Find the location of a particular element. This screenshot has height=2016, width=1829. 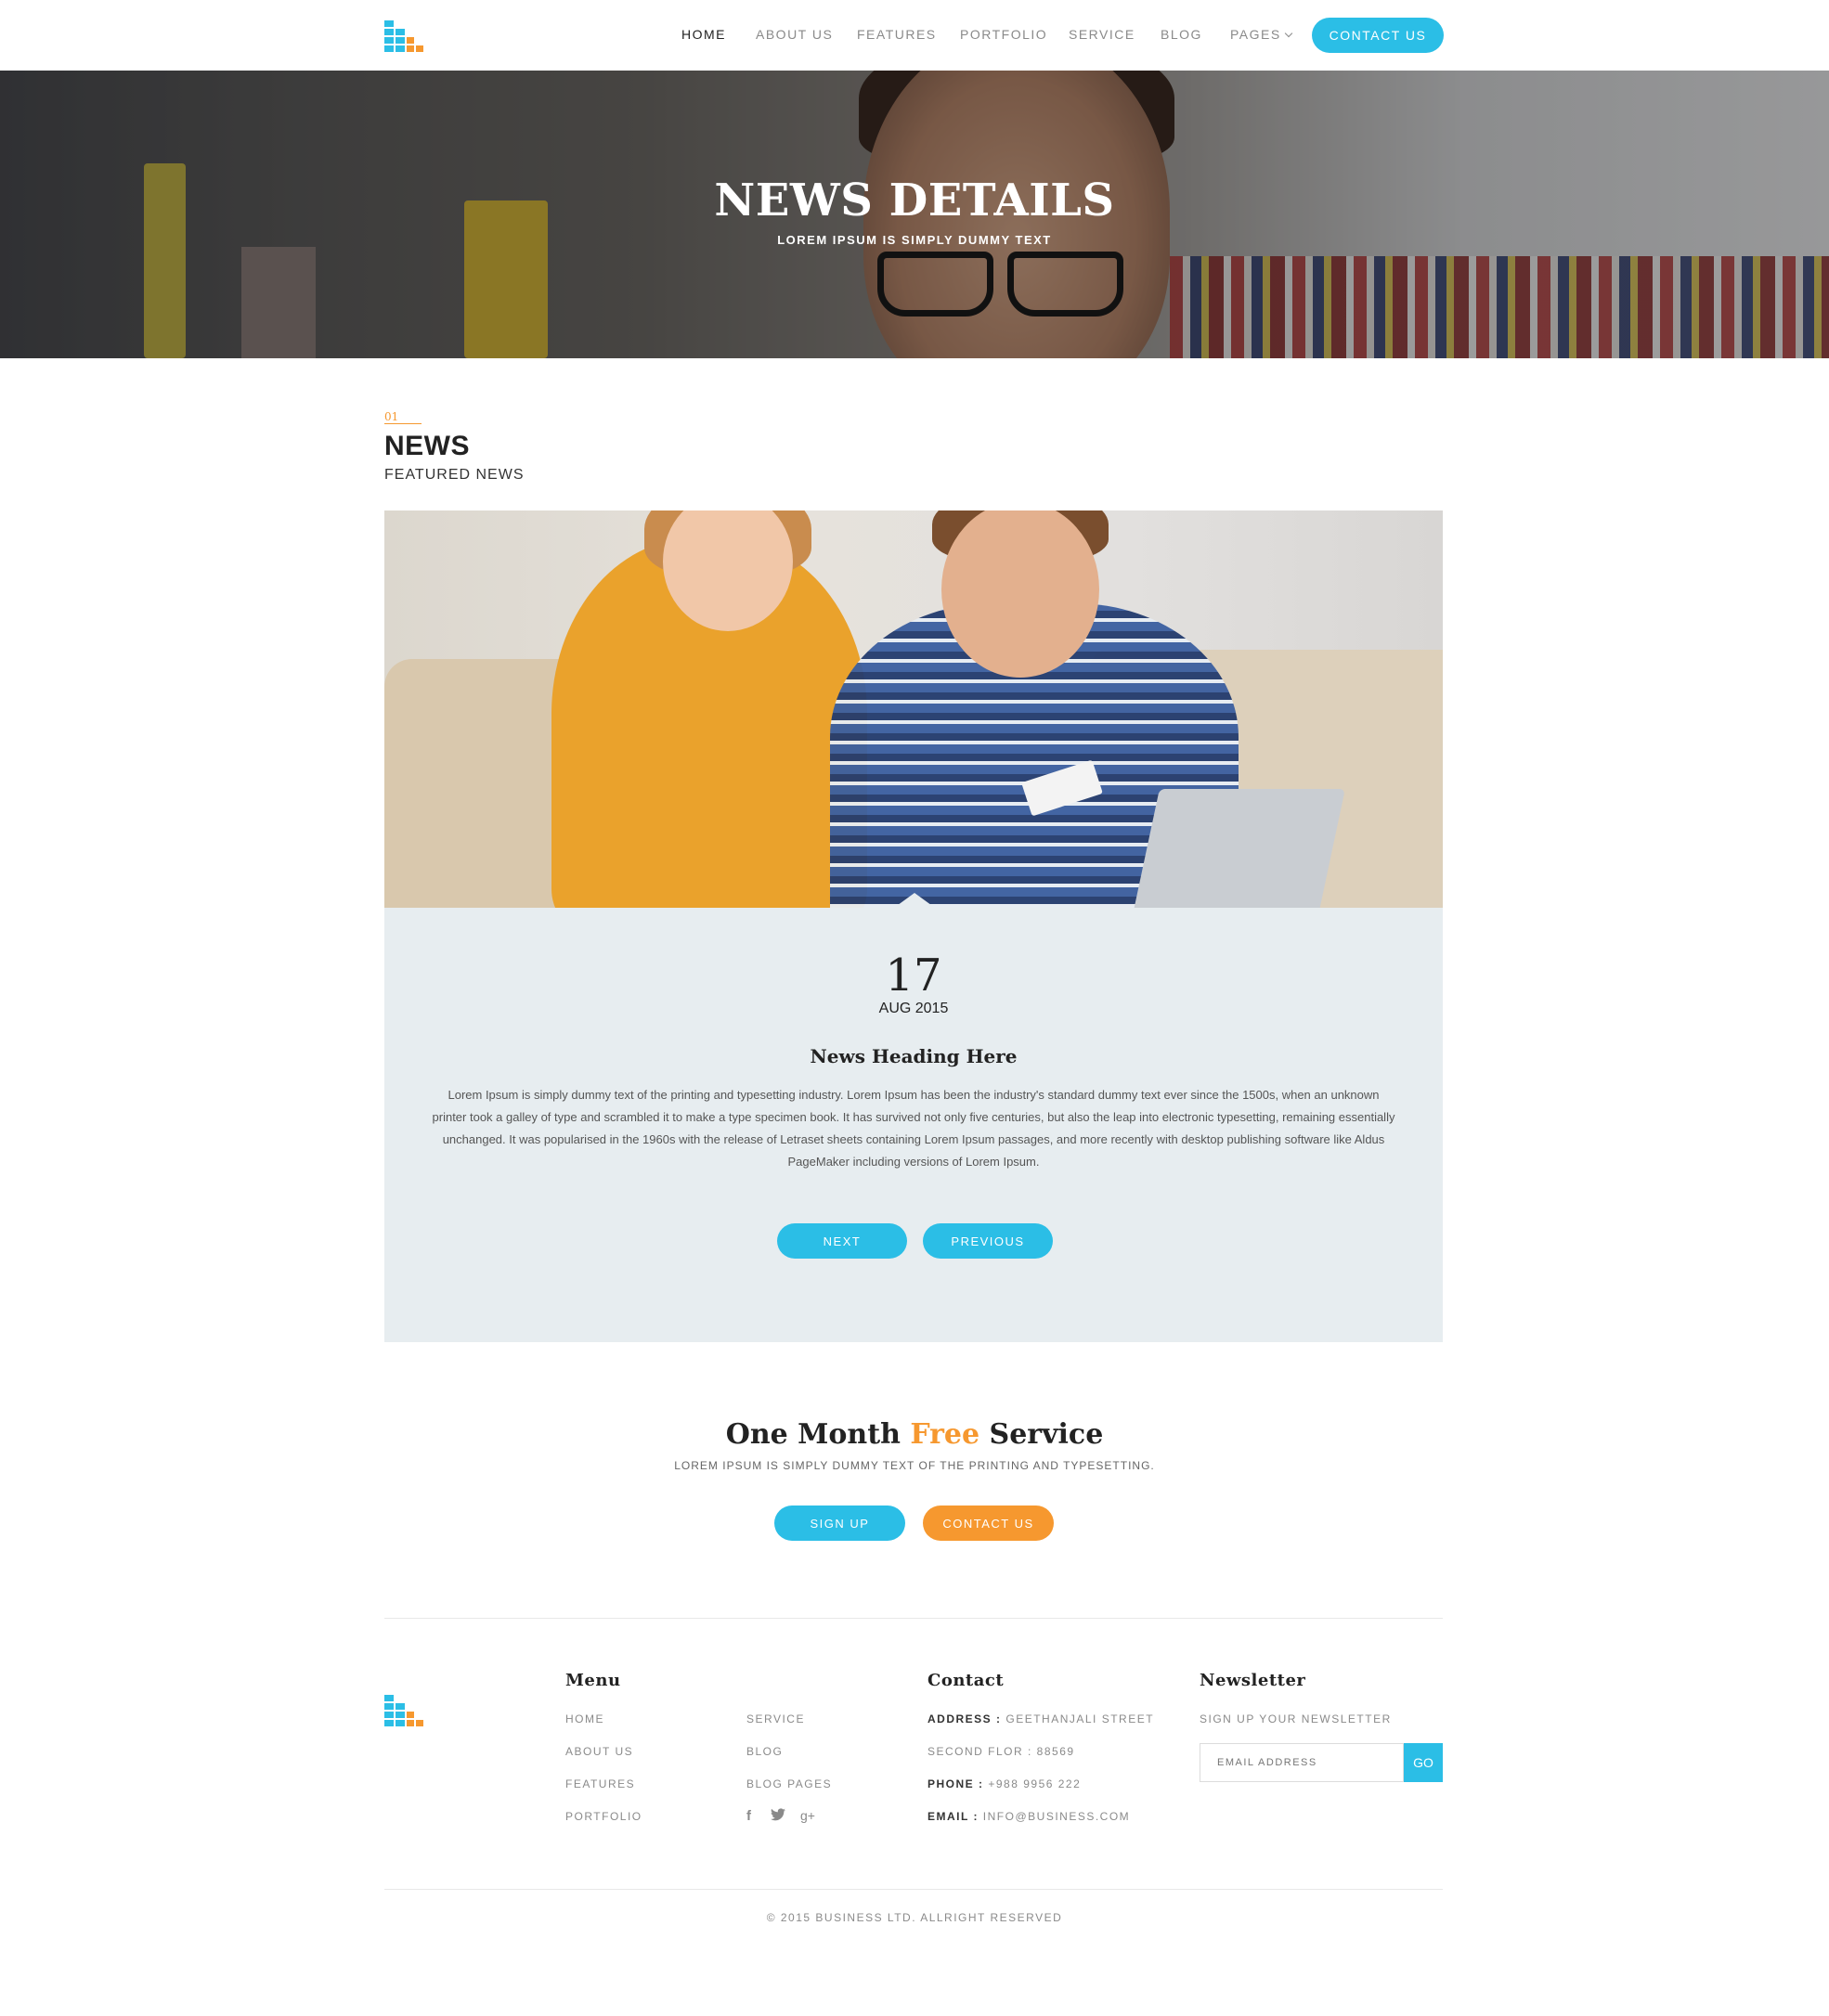

nav-home: HOME is located at coordinates (703, 34).